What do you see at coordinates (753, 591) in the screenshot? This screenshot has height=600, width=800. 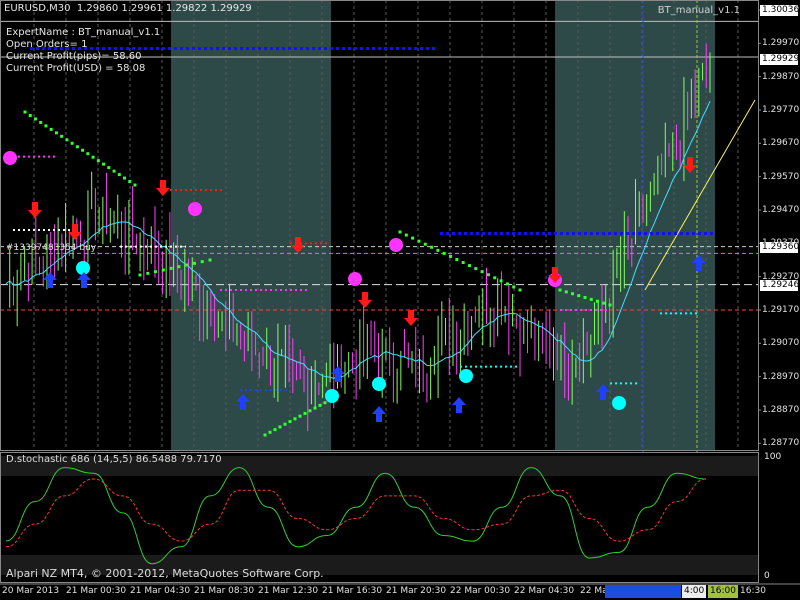 I see `time-axis-label: 16:30` at bounding box center [753, 591].